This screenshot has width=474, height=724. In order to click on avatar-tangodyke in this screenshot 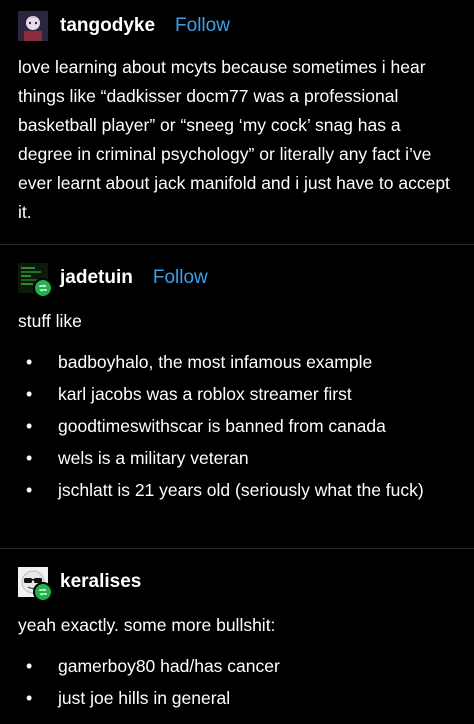, I will do `click(33, 26)`.